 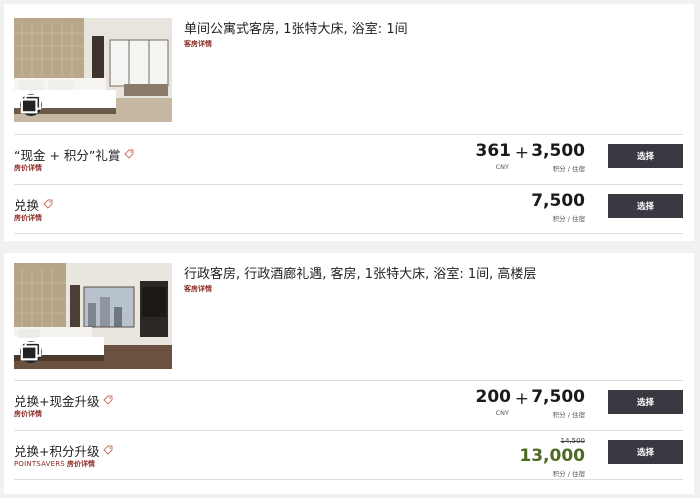 What do you see at coordinates (81, 464) in the screenshot?
I see `rate-details-text: 房价详情` at bounding box center [81, 464].